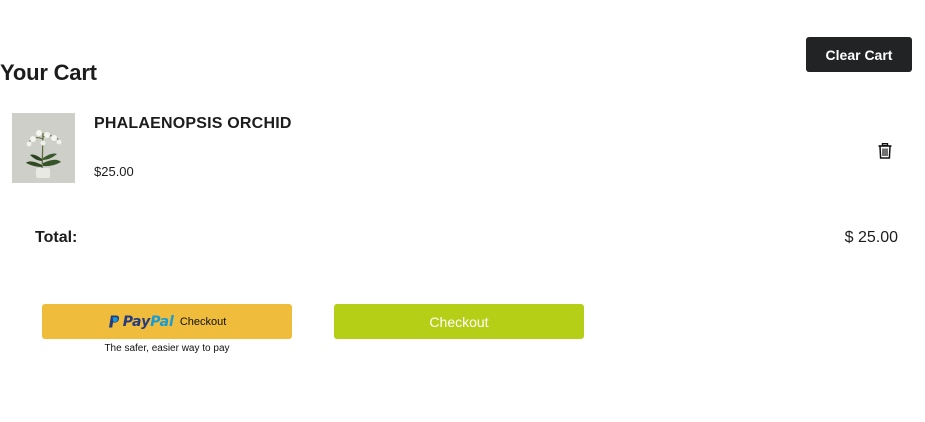  Describe the element at coordinates (48, 72) in the screenshot. I see `page-title: Your Cart` at that location.